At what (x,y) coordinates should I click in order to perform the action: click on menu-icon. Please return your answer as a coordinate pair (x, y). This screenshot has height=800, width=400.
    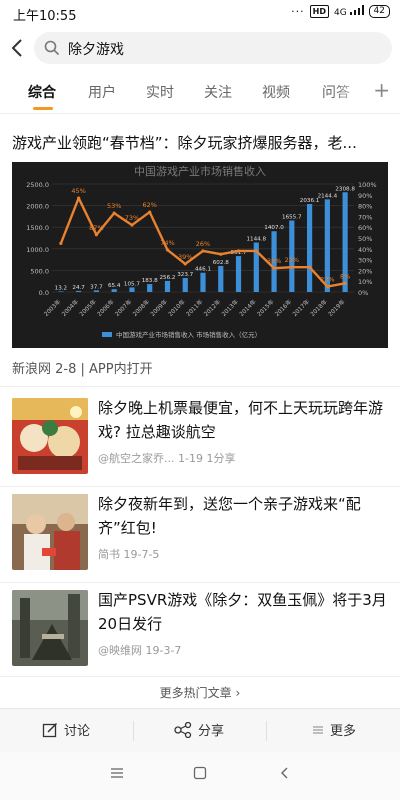
    Looking at the image, I should click on (318, 729).